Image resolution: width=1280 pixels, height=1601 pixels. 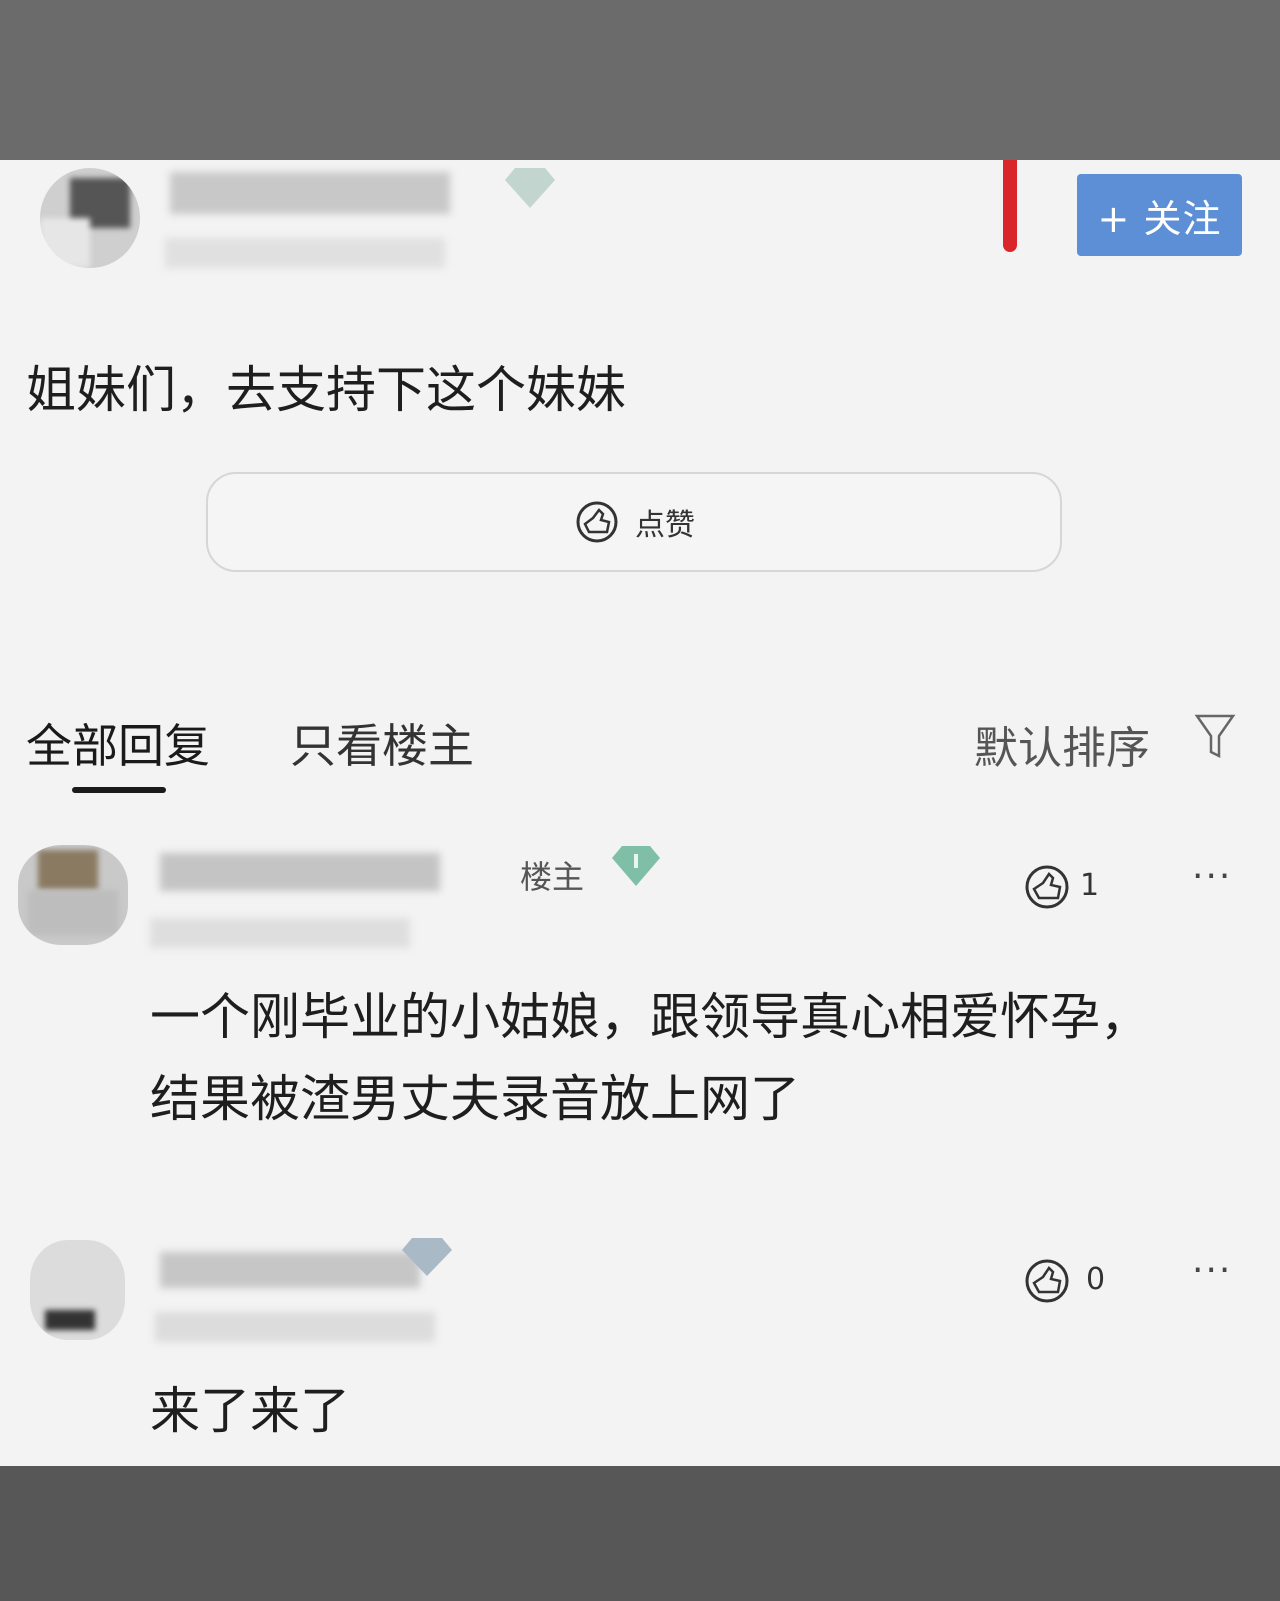 I want to click on reply-body: 来了来了, so click(x=250, y=1411).